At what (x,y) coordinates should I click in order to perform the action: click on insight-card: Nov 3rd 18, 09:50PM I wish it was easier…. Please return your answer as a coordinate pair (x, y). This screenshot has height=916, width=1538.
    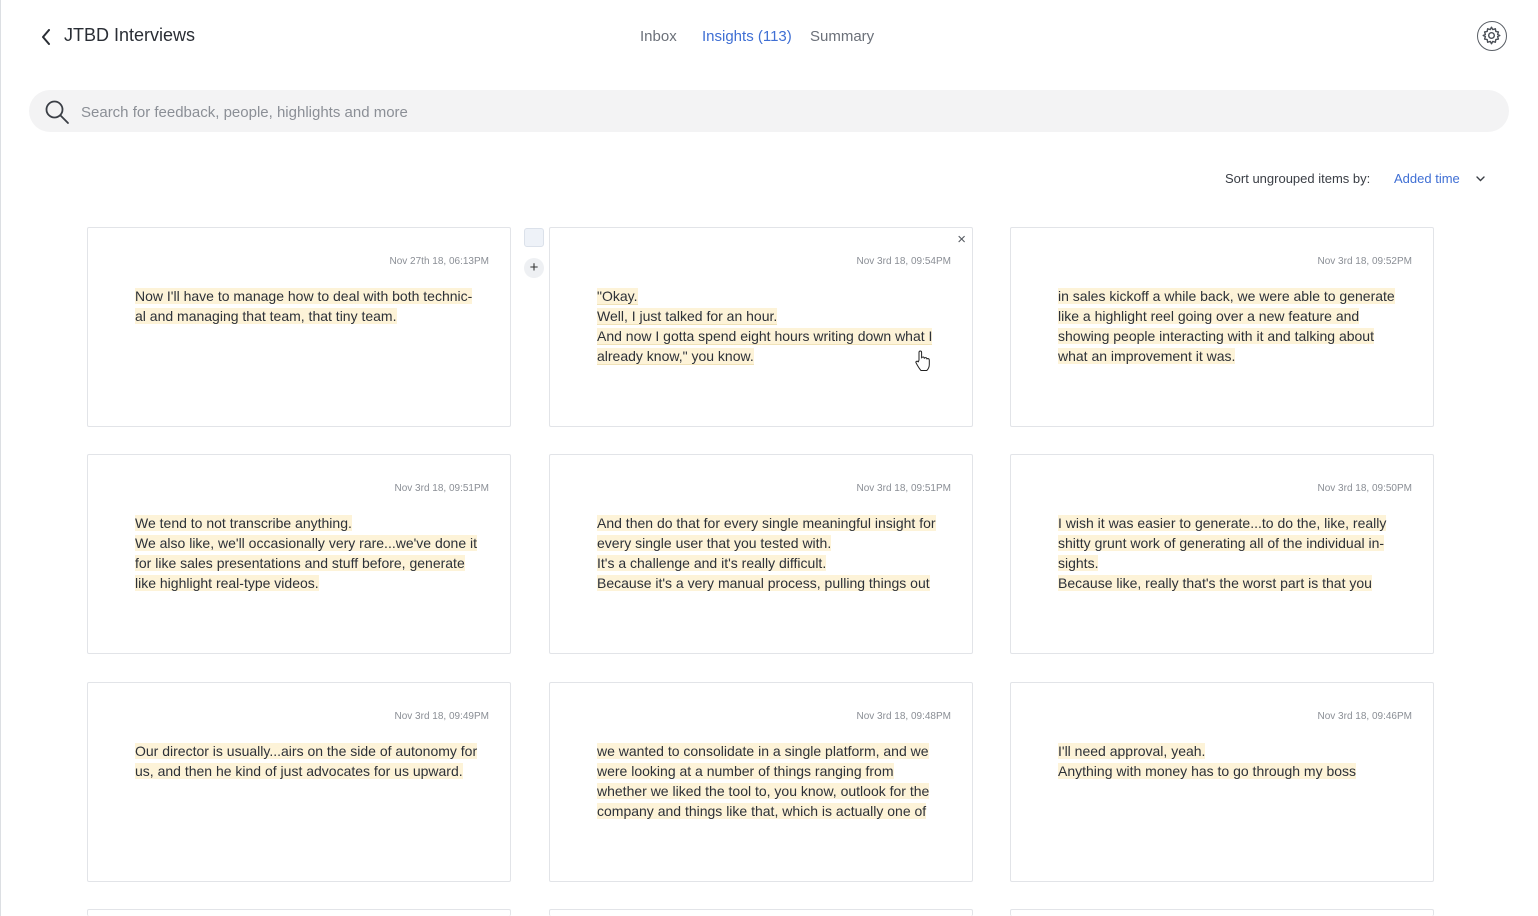
    Looking at the image, I should click on (1222, 554).